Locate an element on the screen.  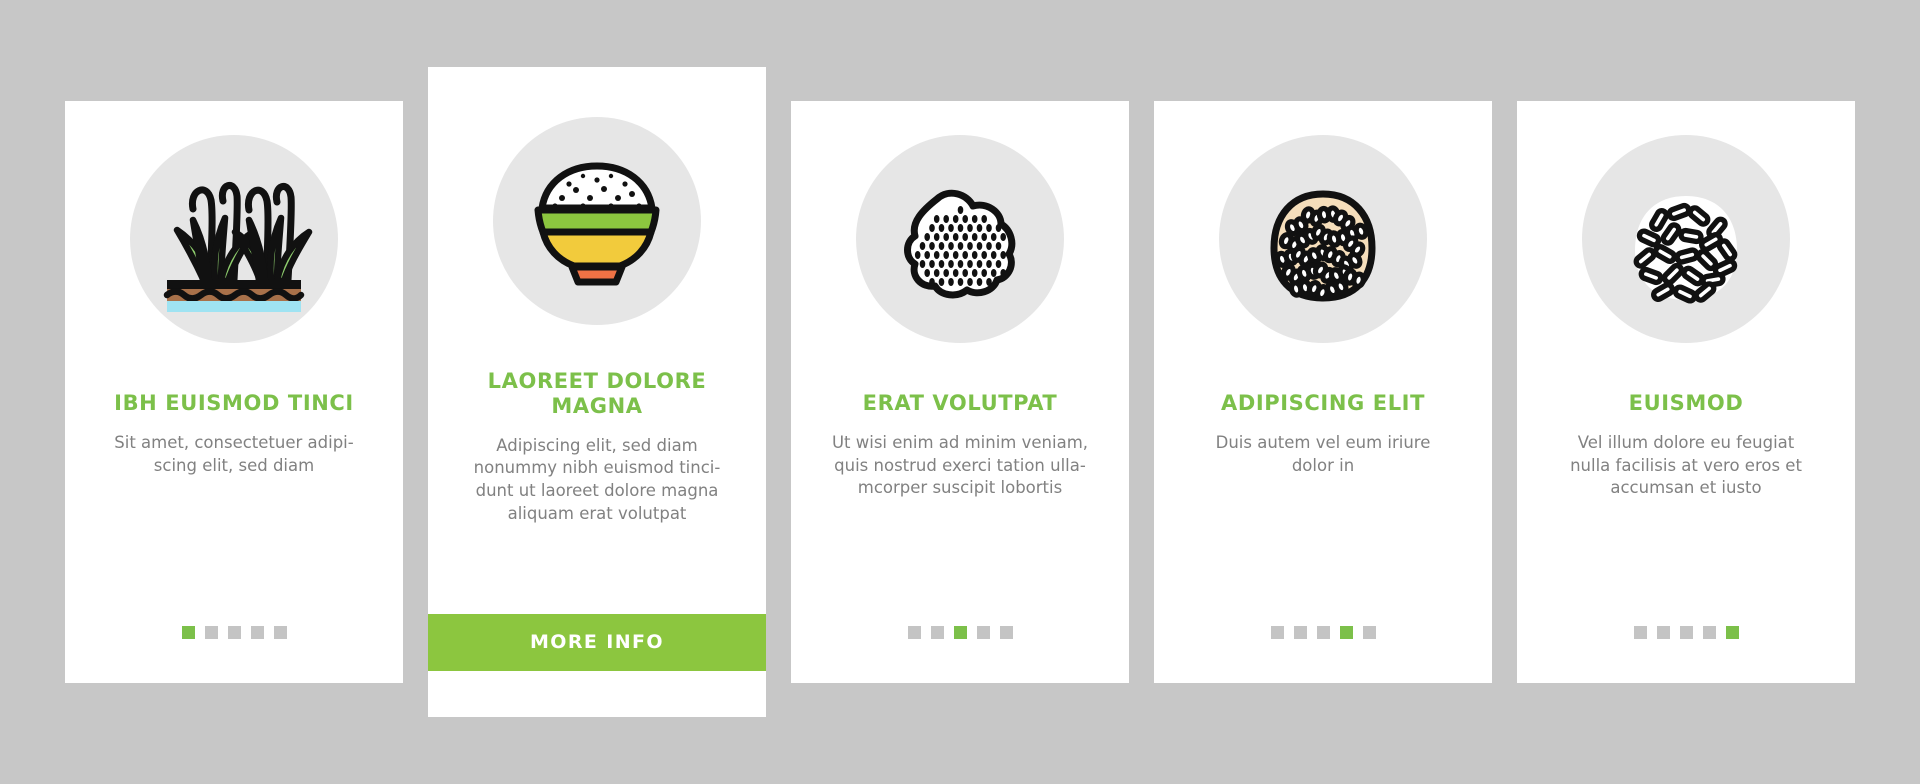
rice-plants-in-paddy-field-icon is located at coordinates (238, 247).